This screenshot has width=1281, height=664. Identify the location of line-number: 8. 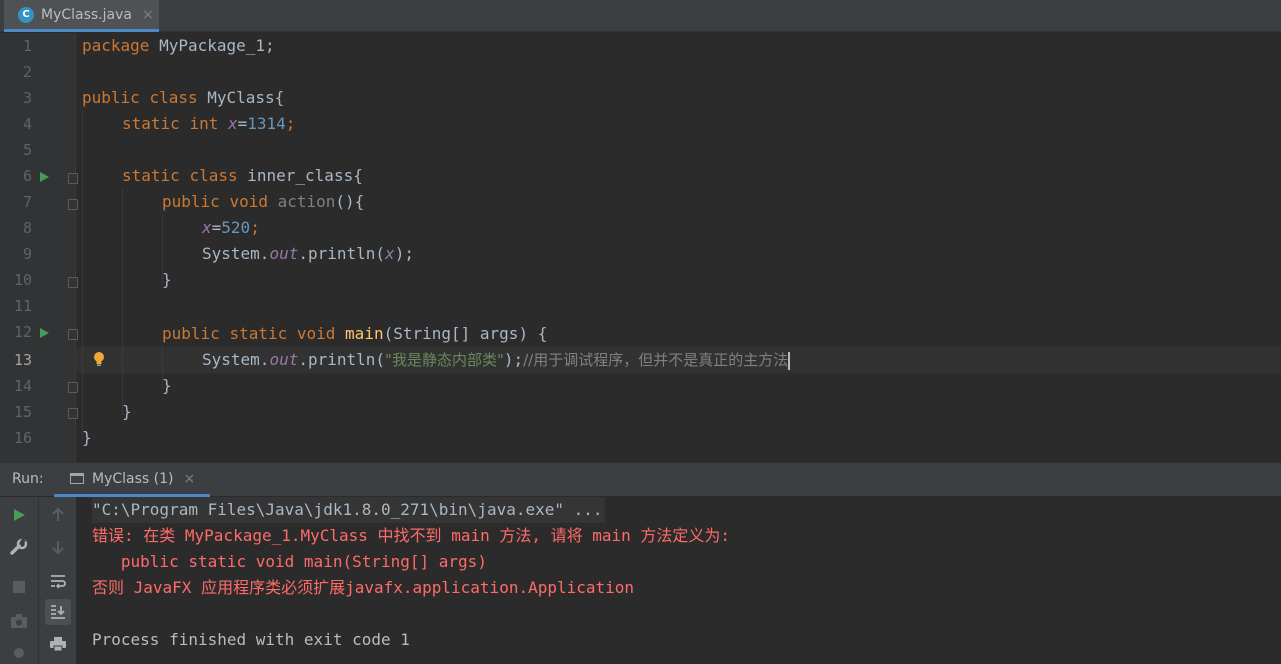
(27, 228).